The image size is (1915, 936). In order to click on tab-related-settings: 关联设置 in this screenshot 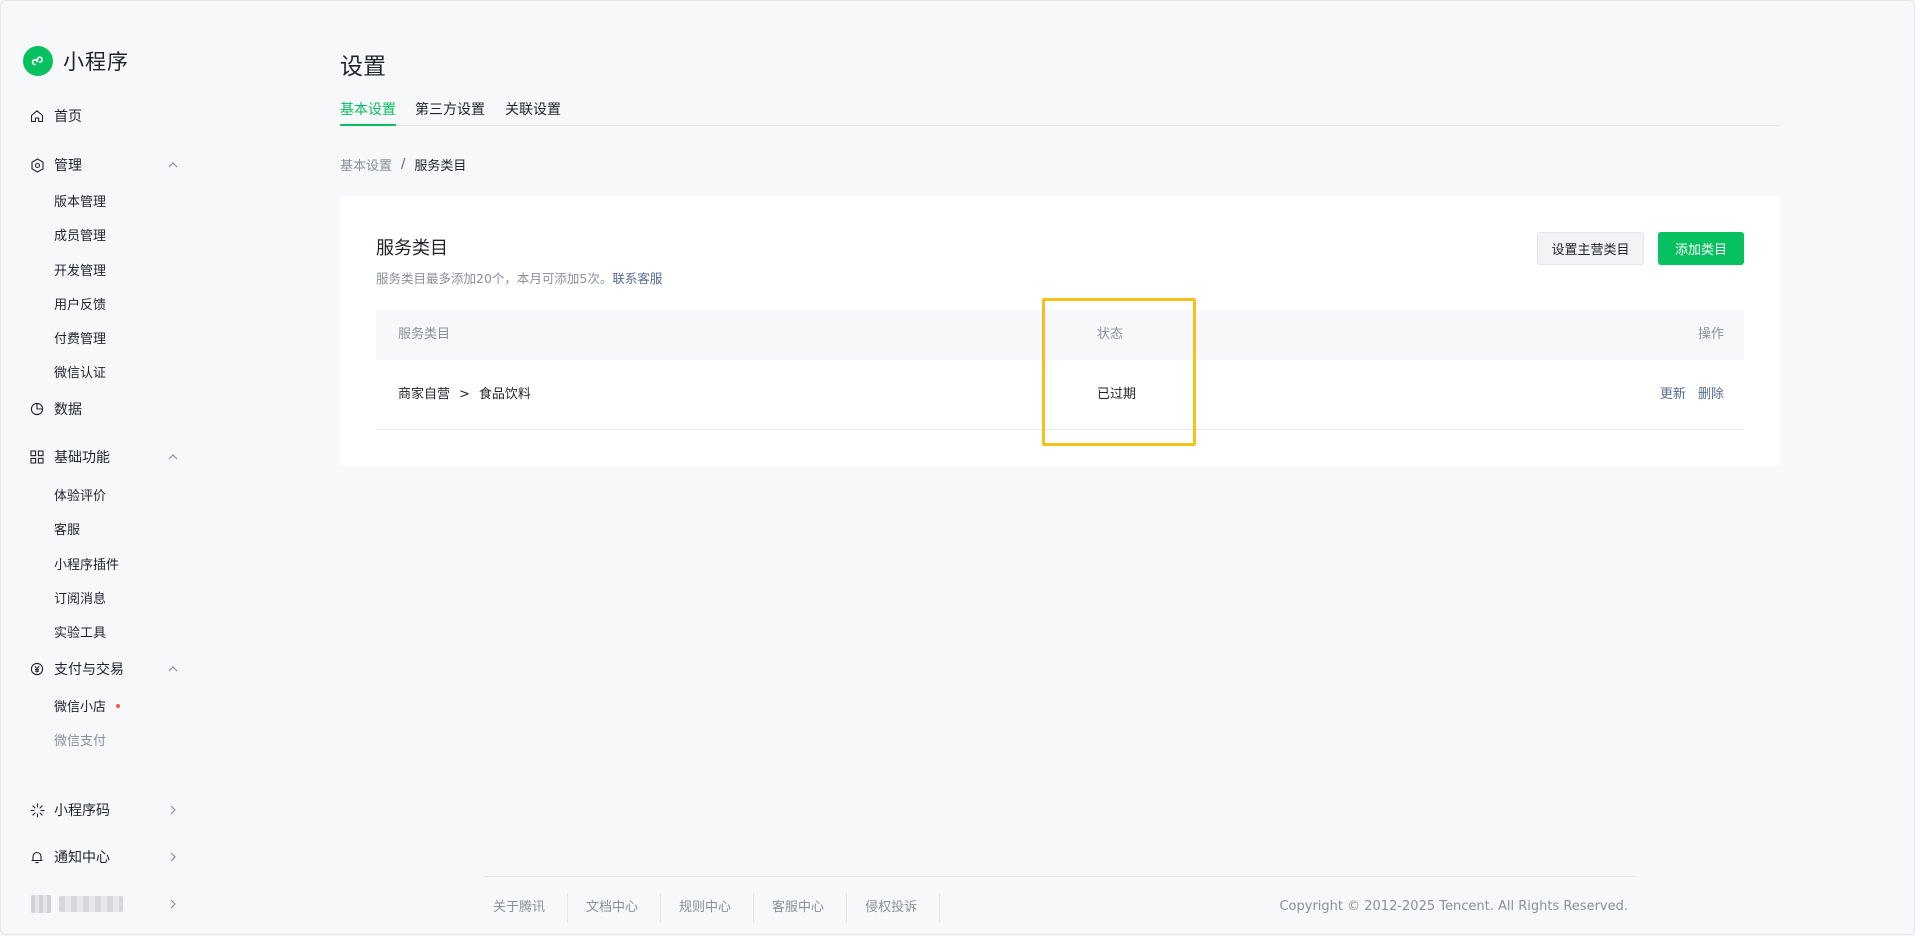, I will do `click(533, 112)`.